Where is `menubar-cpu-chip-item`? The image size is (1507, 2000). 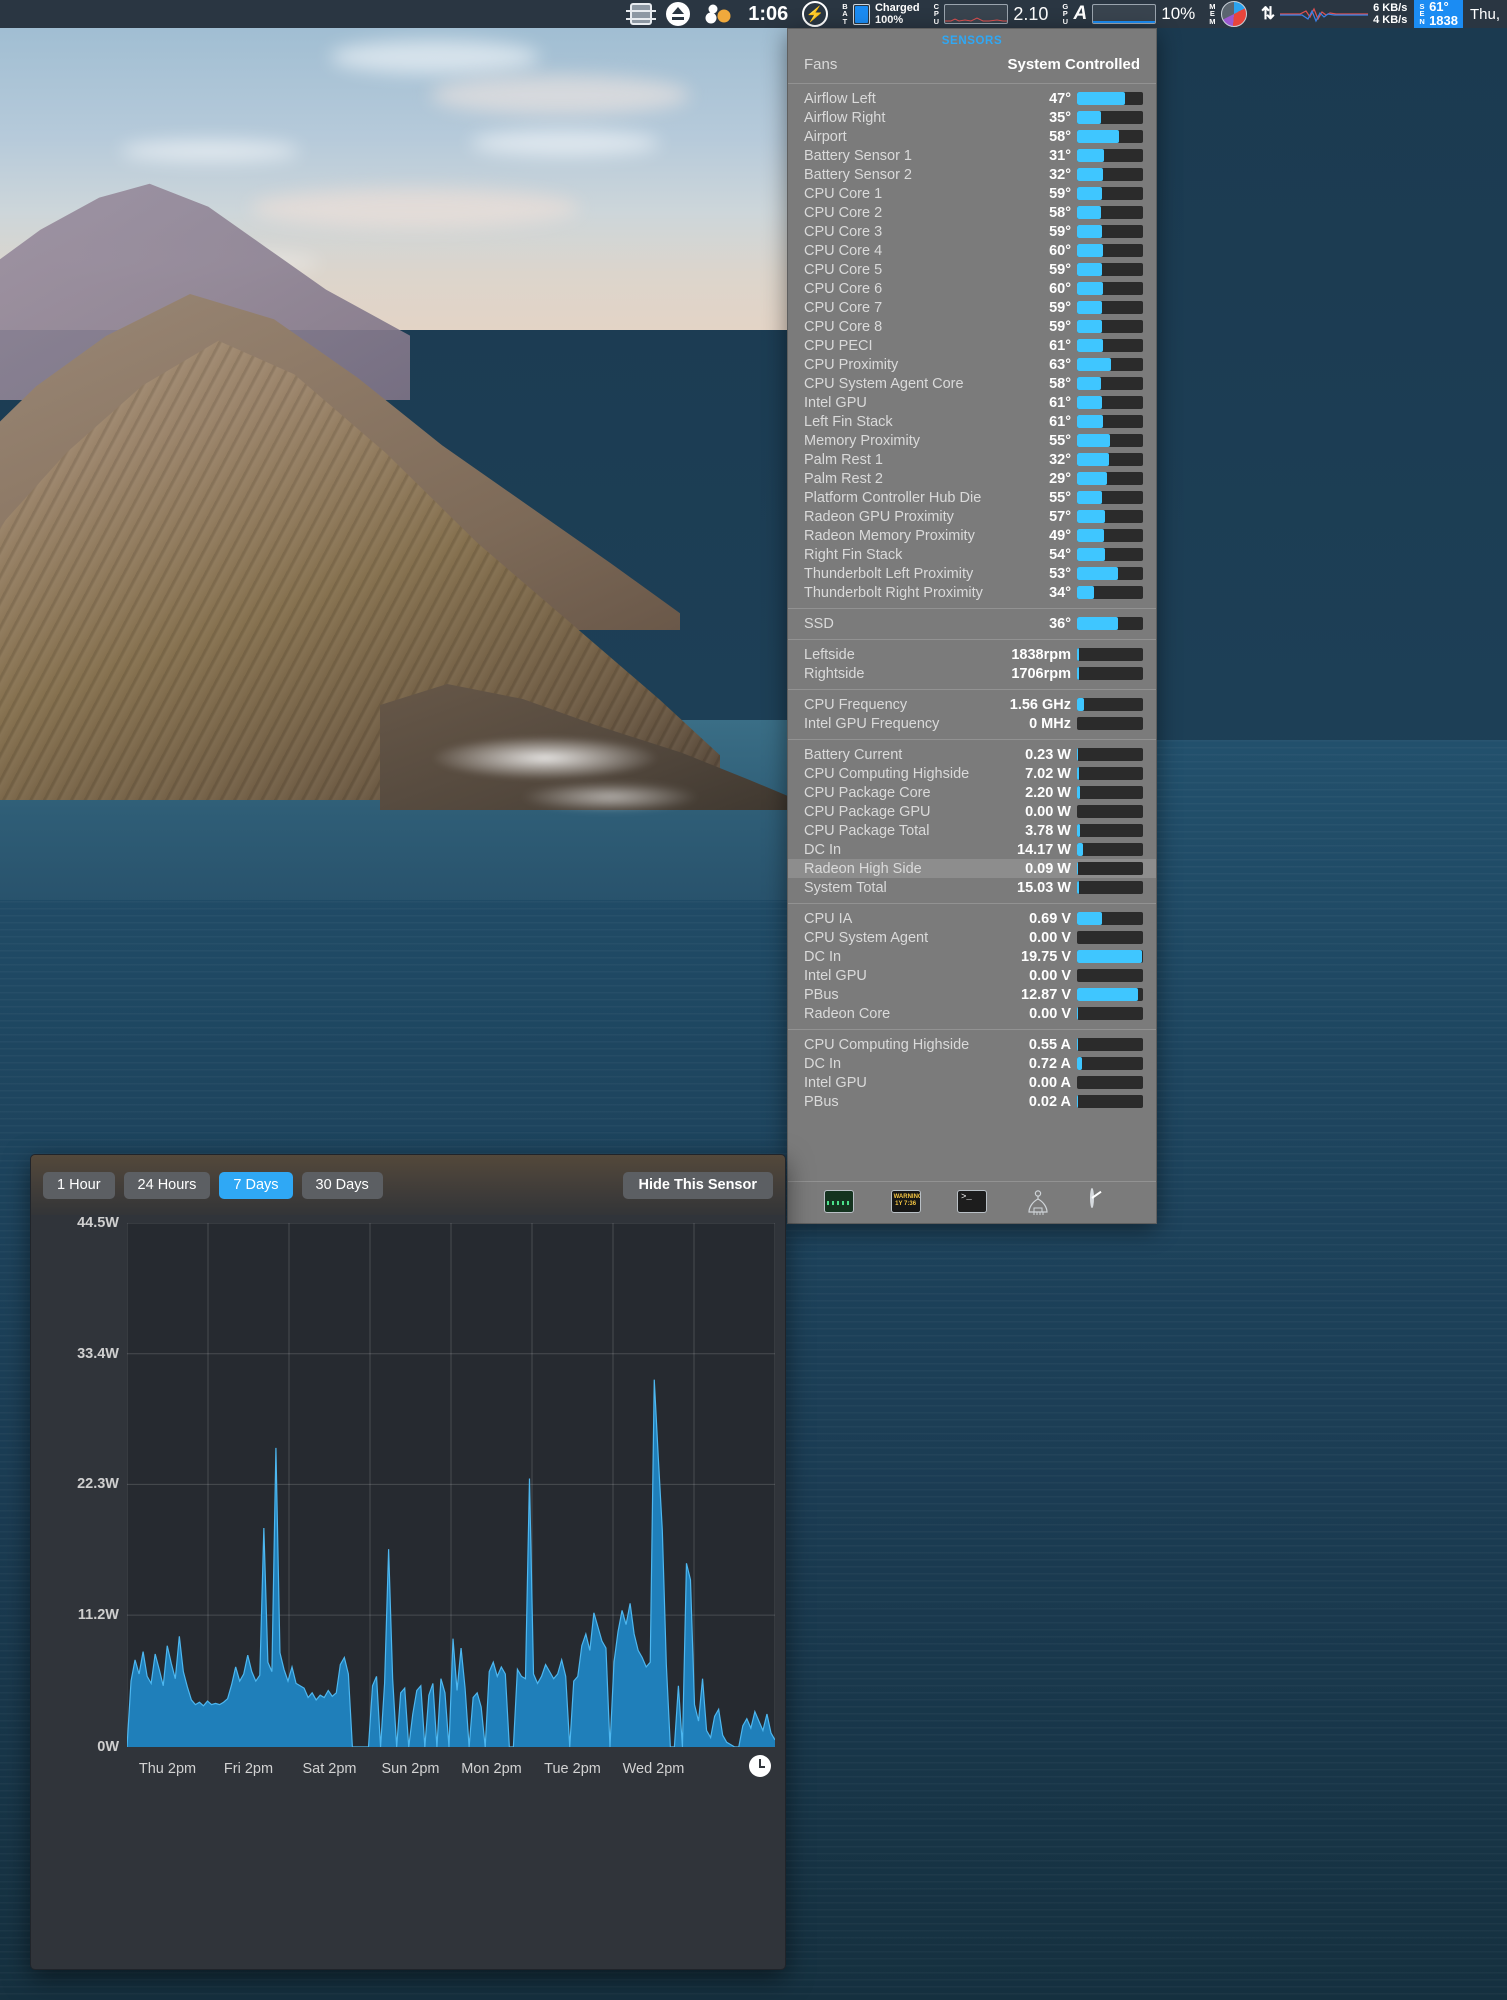
menubar-cpu-chip-item is located at coordinates (641, 14).